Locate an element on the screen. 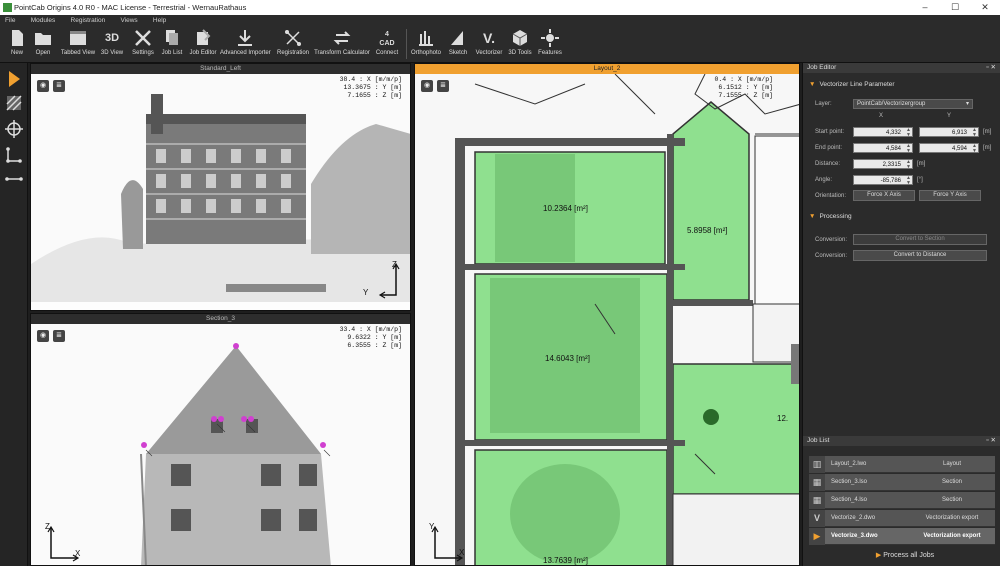  minimize-icon: – is located at coordinates (925, 7).